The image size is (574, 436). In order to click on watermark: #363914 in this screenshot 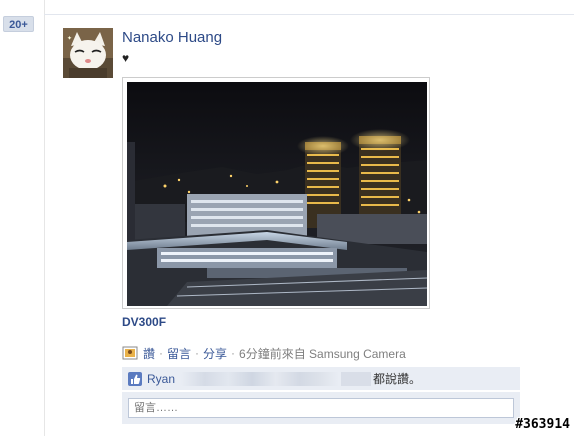, I will do `click(542, 424)`.